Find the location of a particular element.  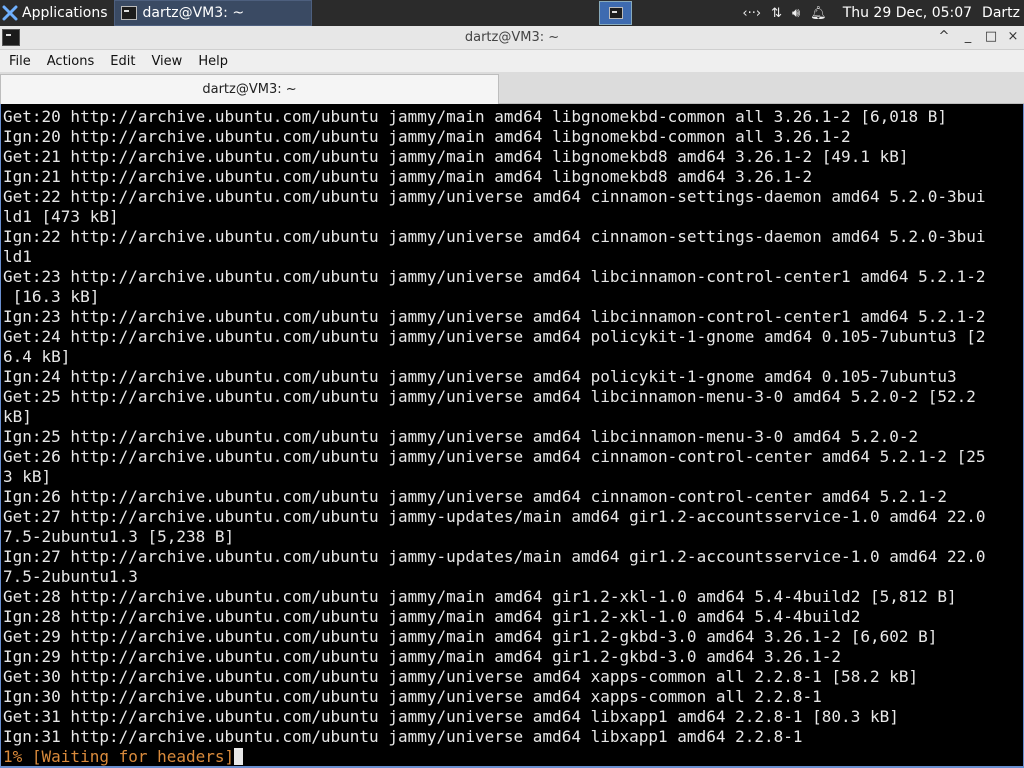

window-title: dartz@VM3: ~ is located at coordinates (512, 37).